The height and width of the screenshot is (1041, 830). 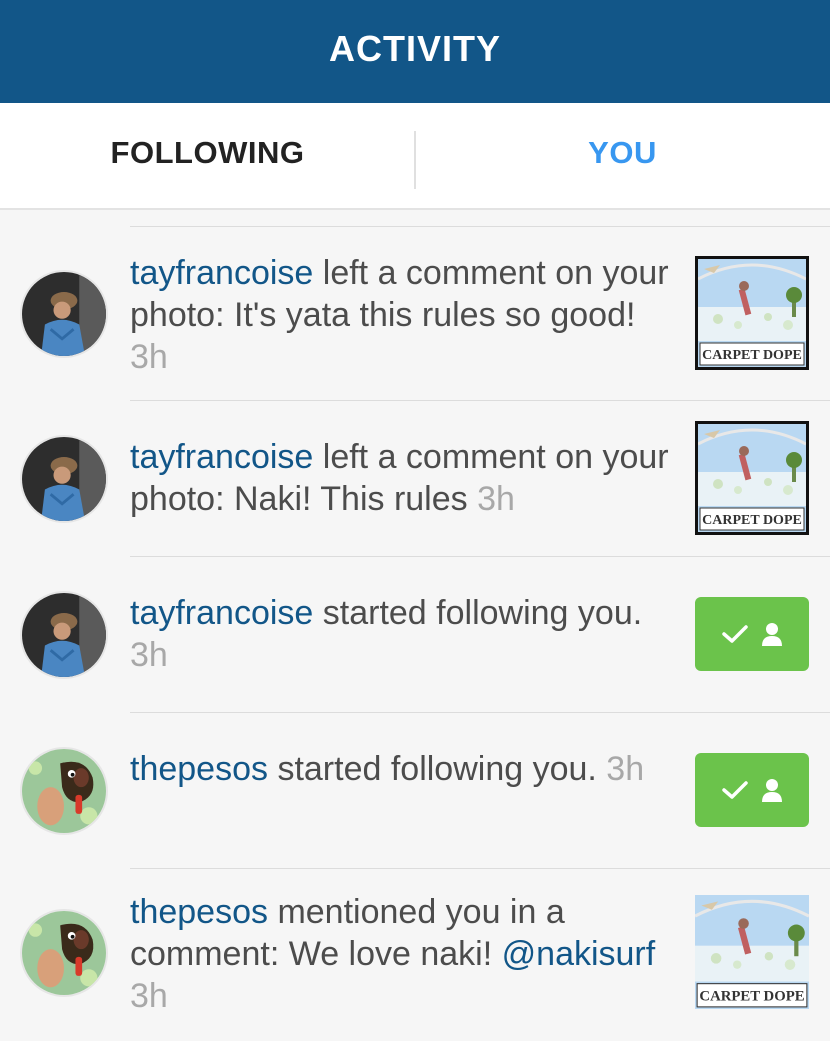 I want to click on tab-following: FOLLOWING, so click(x=207, y=155).